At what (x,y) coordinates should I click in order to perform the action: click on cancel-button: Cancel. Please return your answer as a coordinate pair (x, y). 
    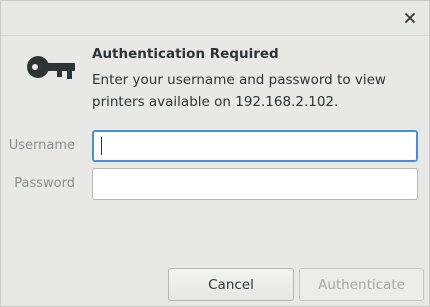
    Looking at the image, I should click on (231, 284).